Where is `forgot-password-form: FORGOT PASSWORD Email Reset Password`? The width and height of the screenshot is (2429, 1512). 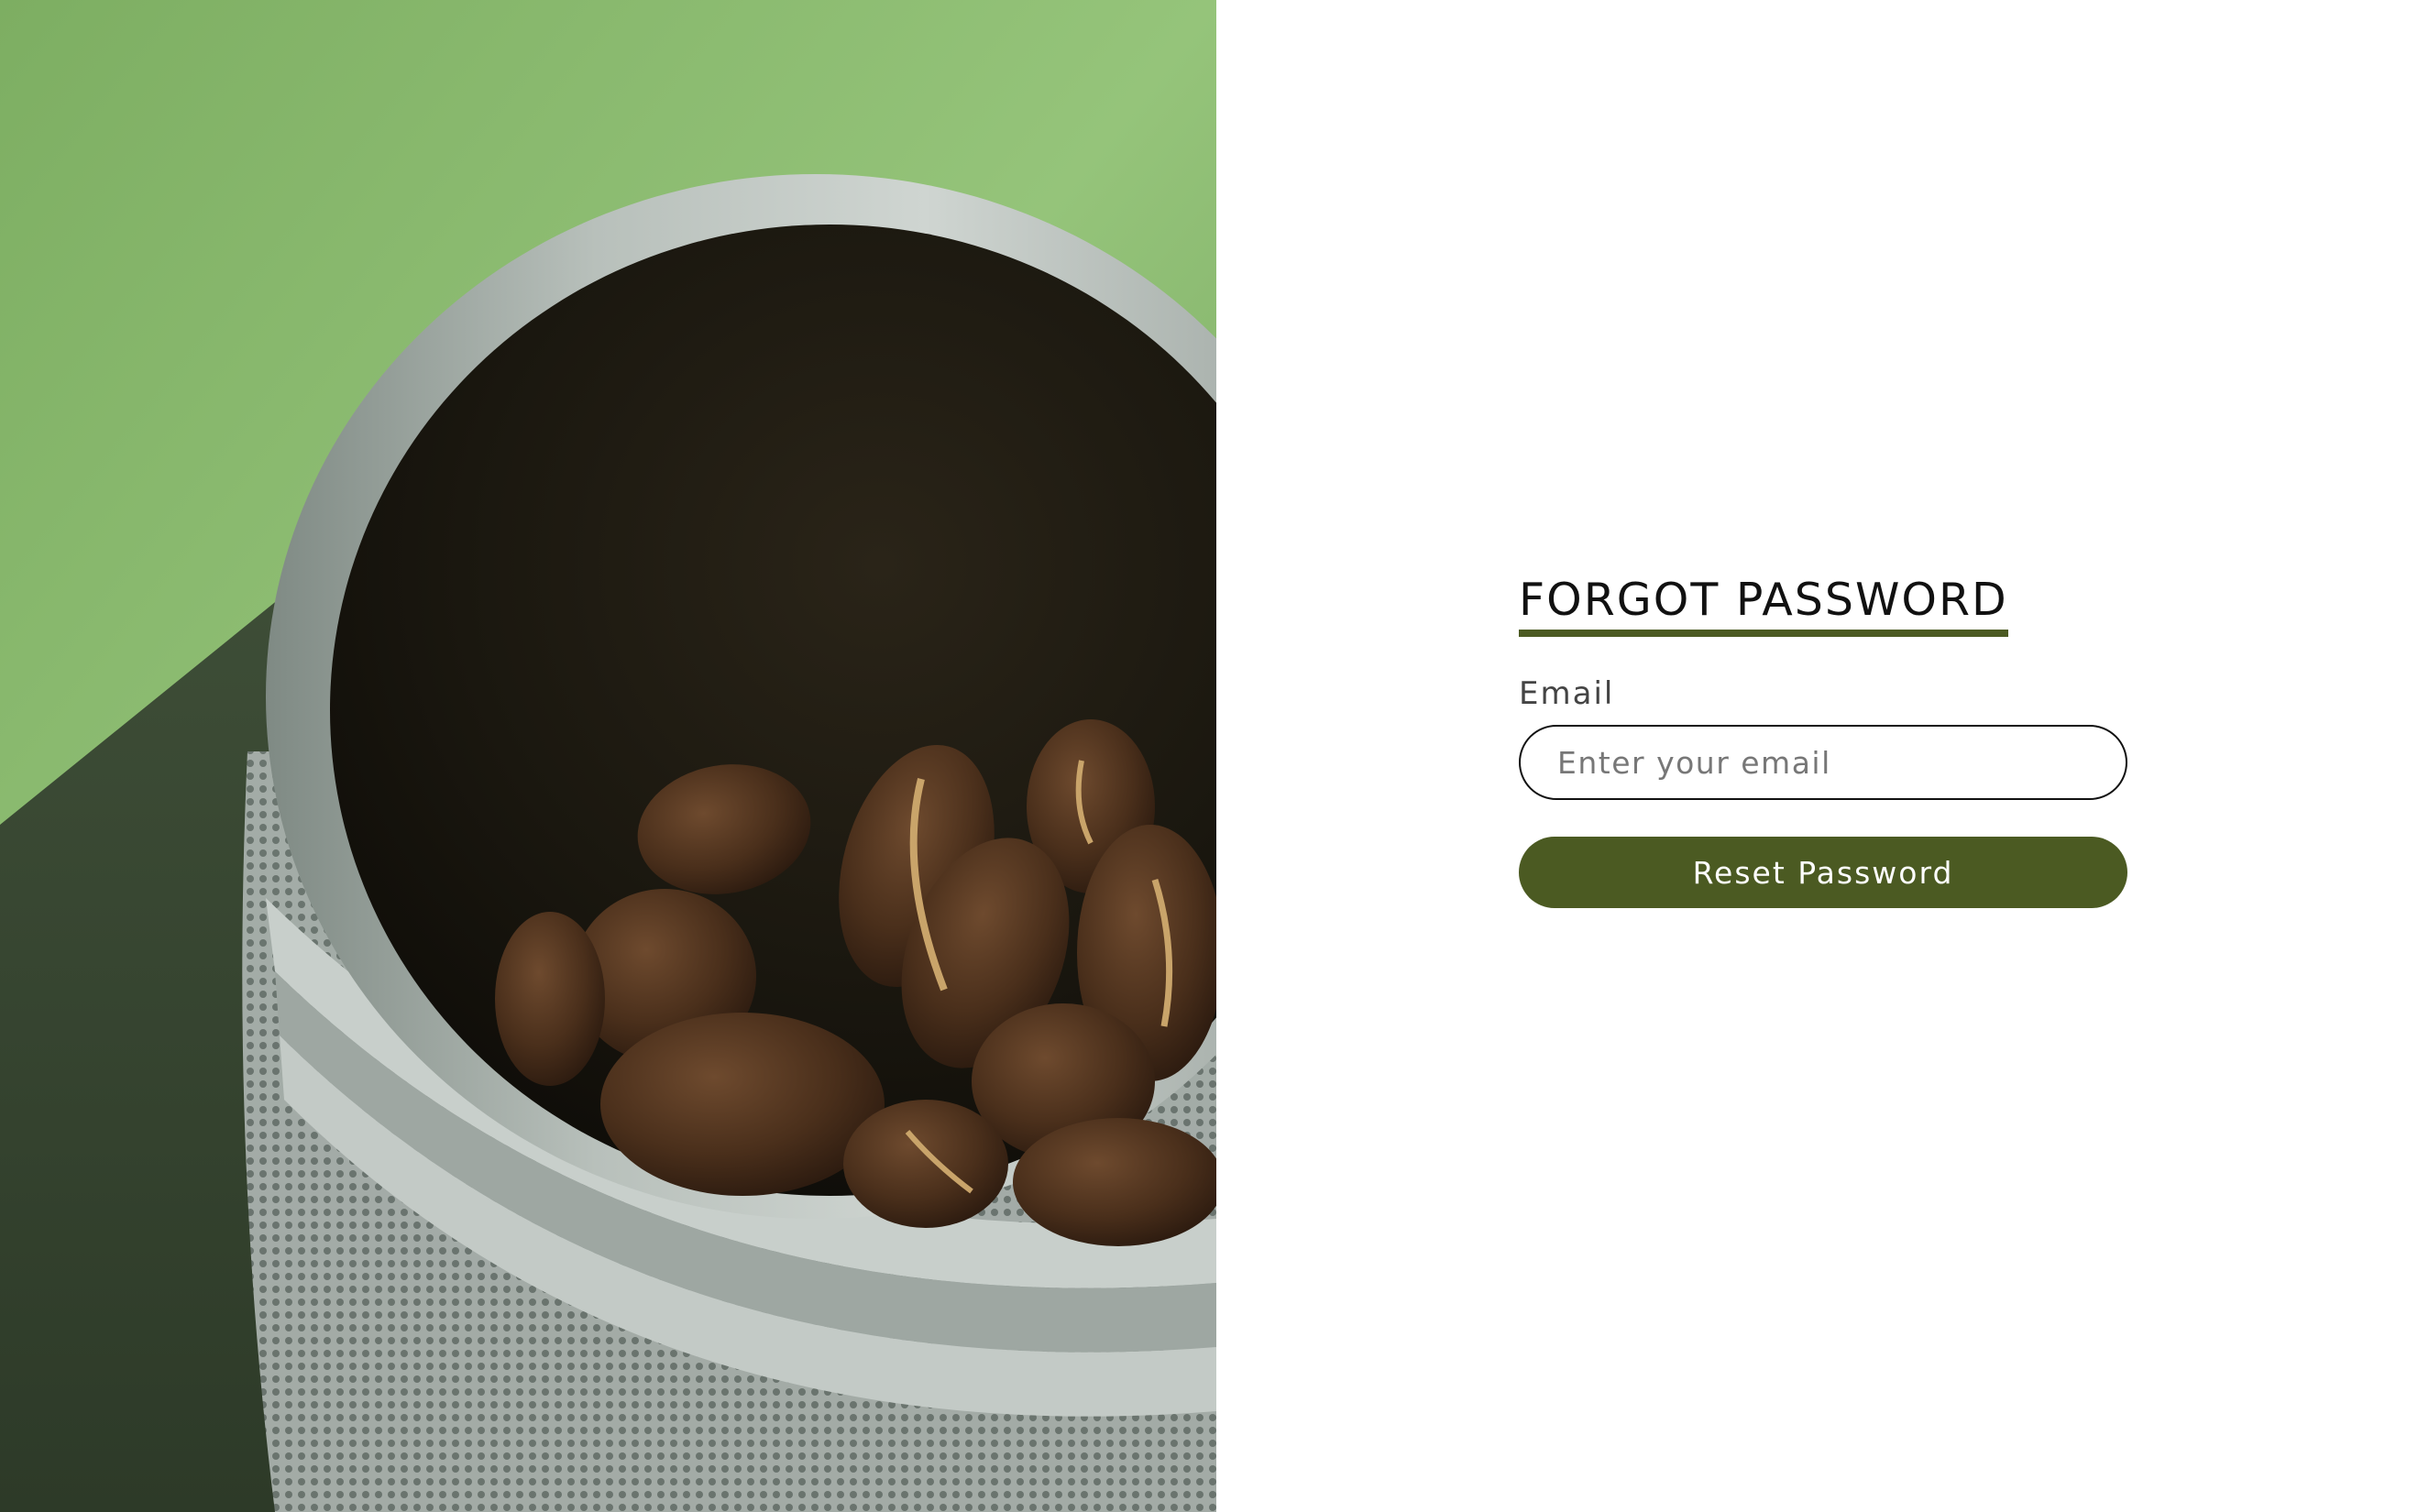
forgot-password-form: FORGOT PASSWORD Email Reset Password is located at coordinates (1823, 740).